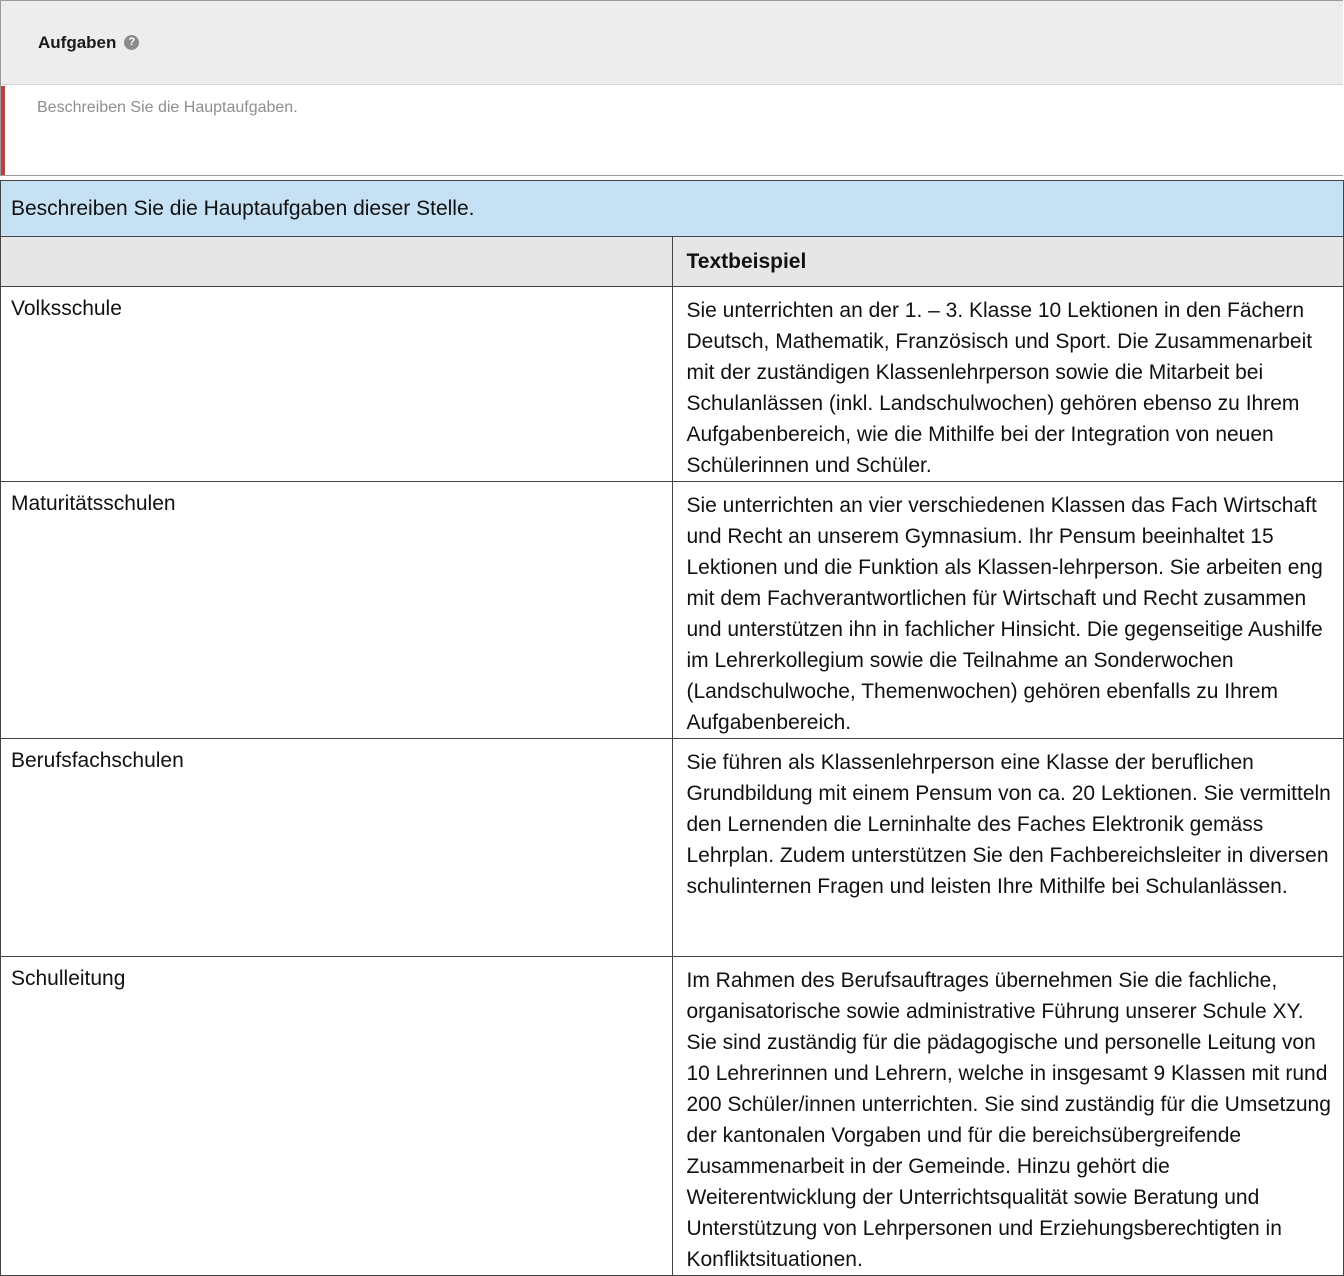 This screenshot has width=1344, height=1276. I want to click on row-type: Volksschule, so click(336, 384).